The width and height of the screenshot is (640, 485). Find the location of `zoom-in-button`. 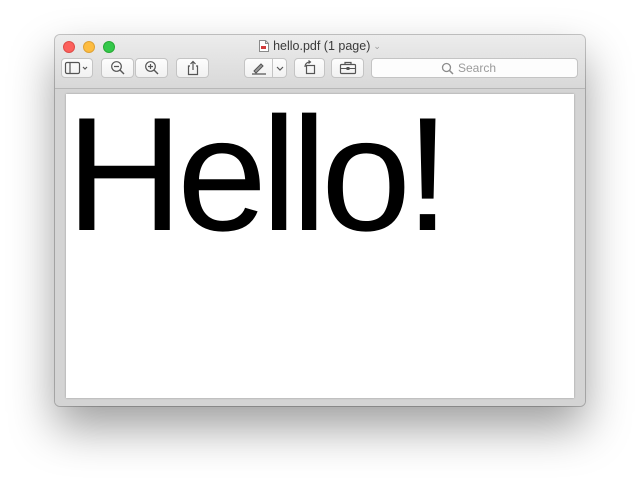

zoom-in-button is located at coordinates (151, 68).